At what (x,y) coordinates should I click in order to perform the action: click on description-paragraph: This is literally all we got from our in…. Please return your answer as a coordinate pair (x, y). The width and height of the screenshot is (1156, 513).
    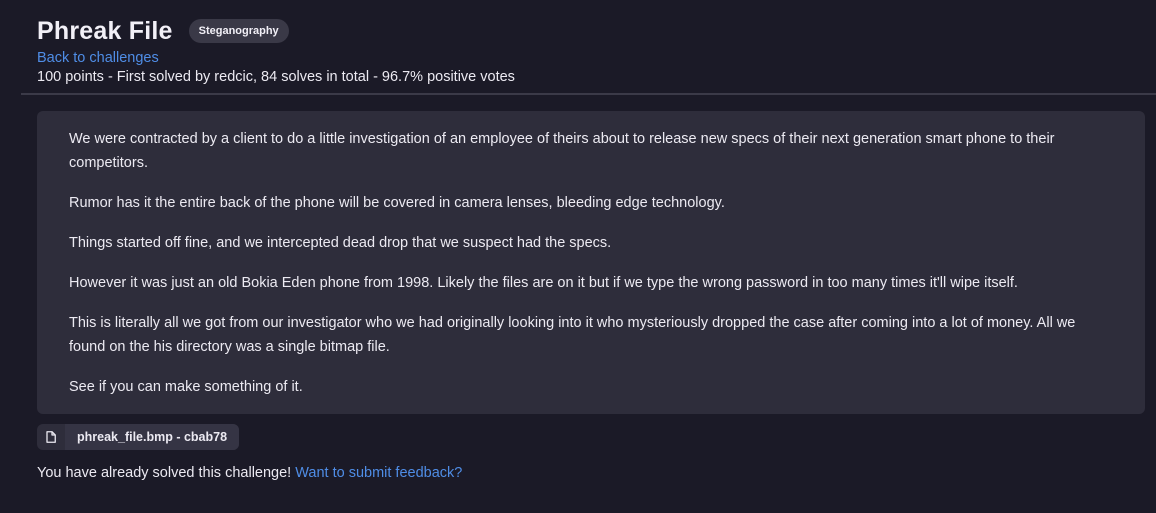
    Looking at the image, I should click on (572, 335).